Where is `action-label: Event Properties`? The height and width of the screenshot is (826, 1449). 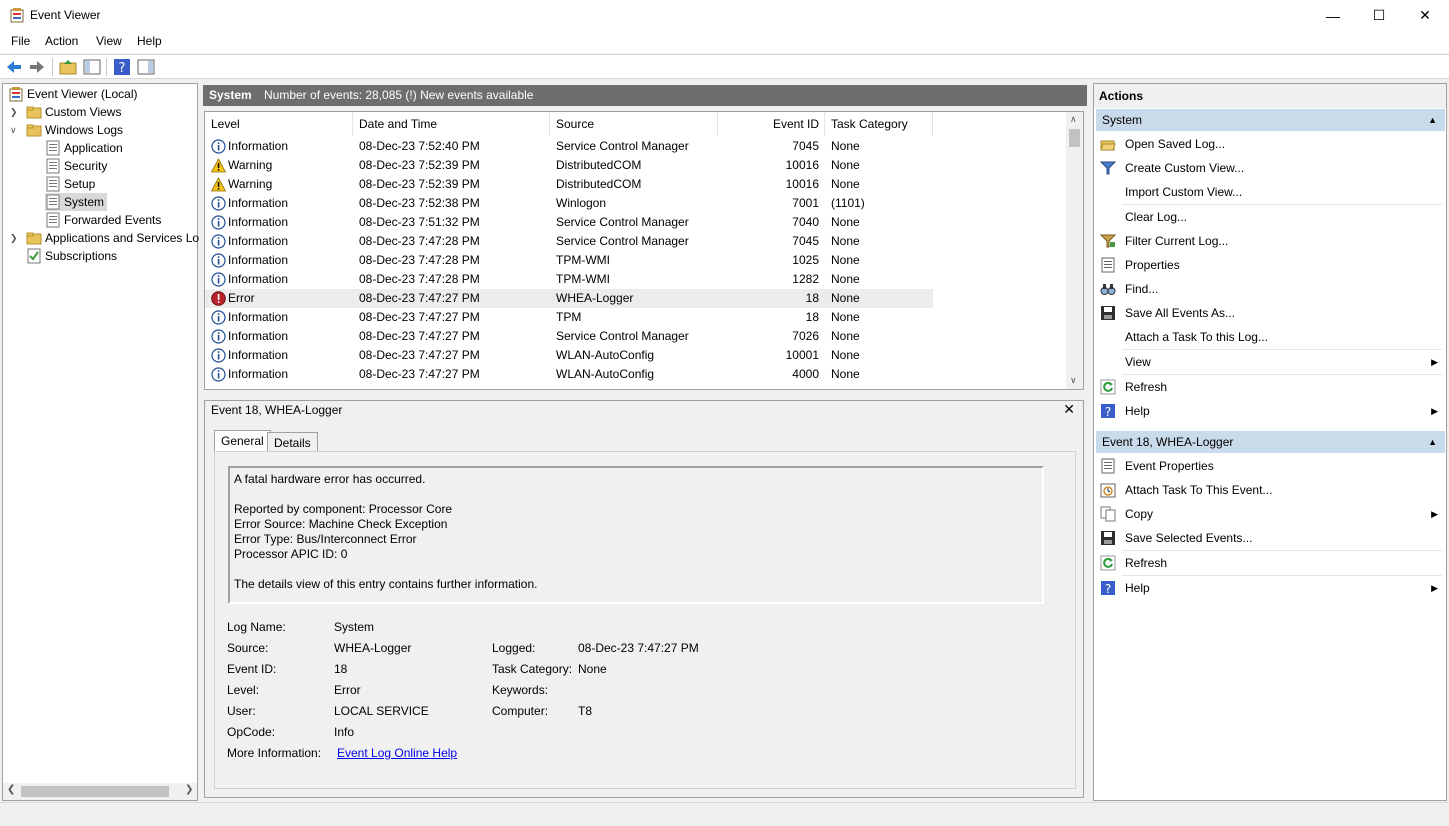 action-label: Event Properties is located at coordinates (1169, 466).